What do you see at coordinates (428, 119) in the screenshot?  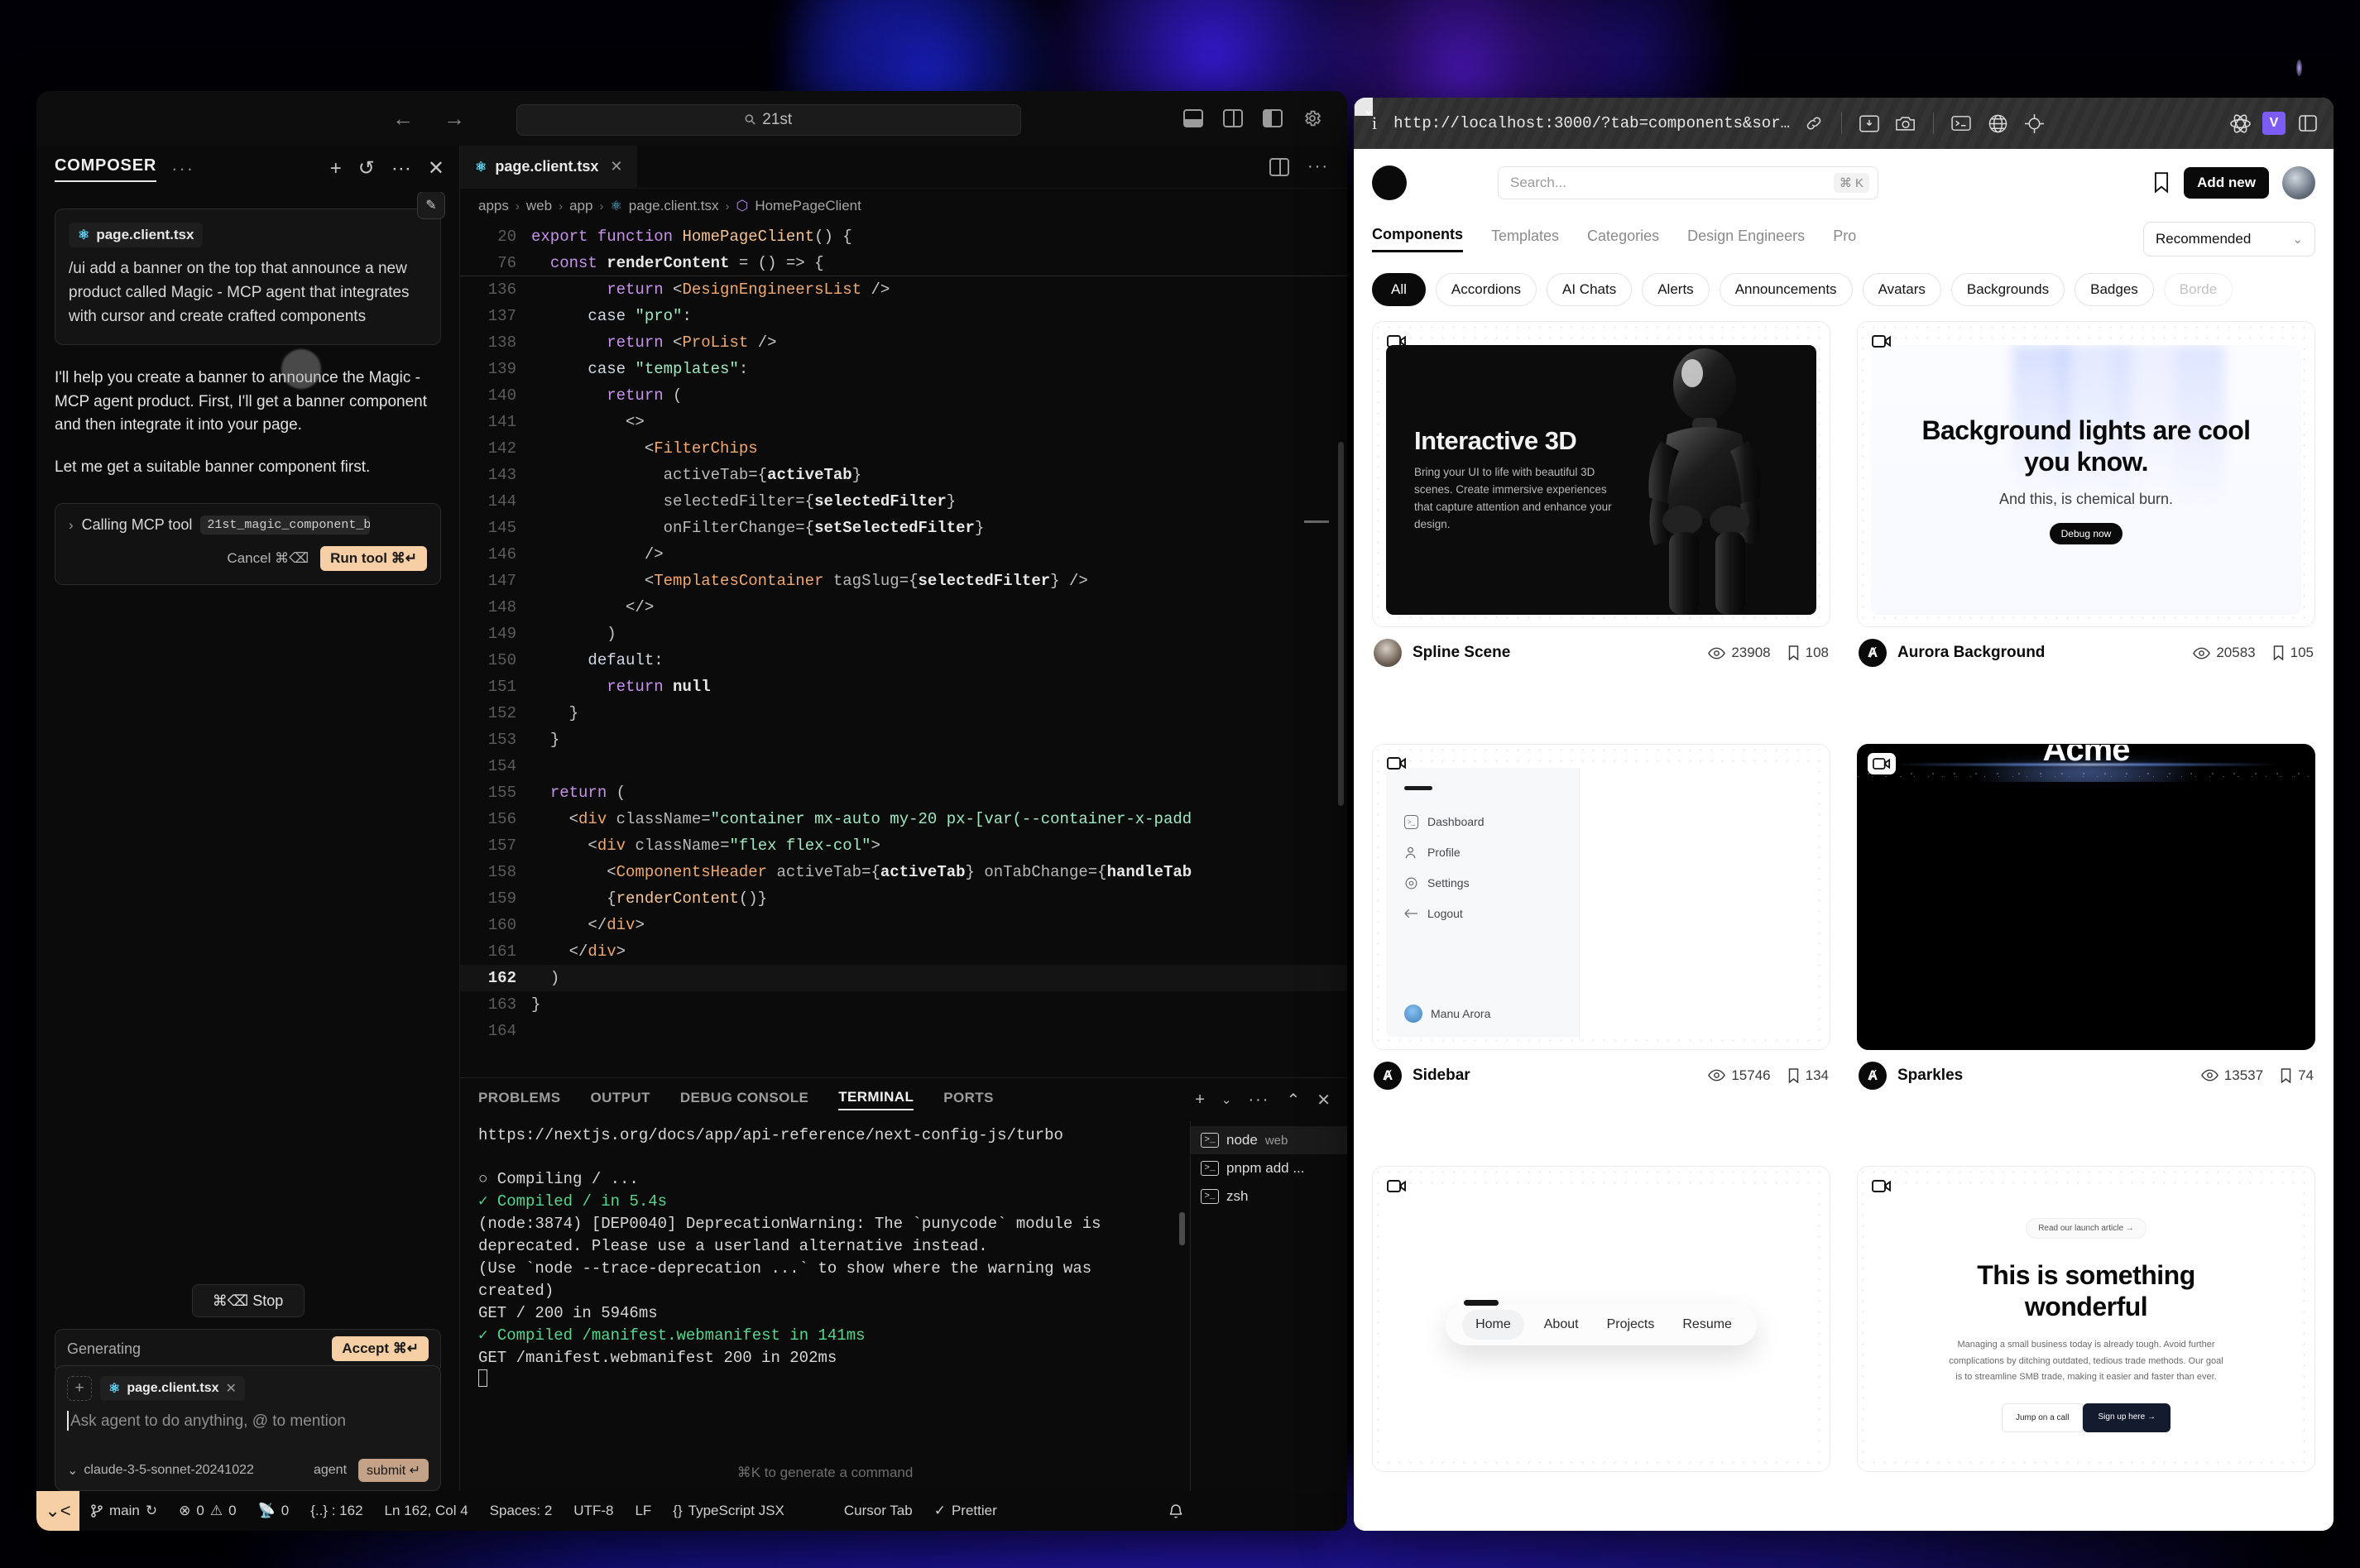 I see `editor-navigation: ← →` at bounding box center [428, 119].